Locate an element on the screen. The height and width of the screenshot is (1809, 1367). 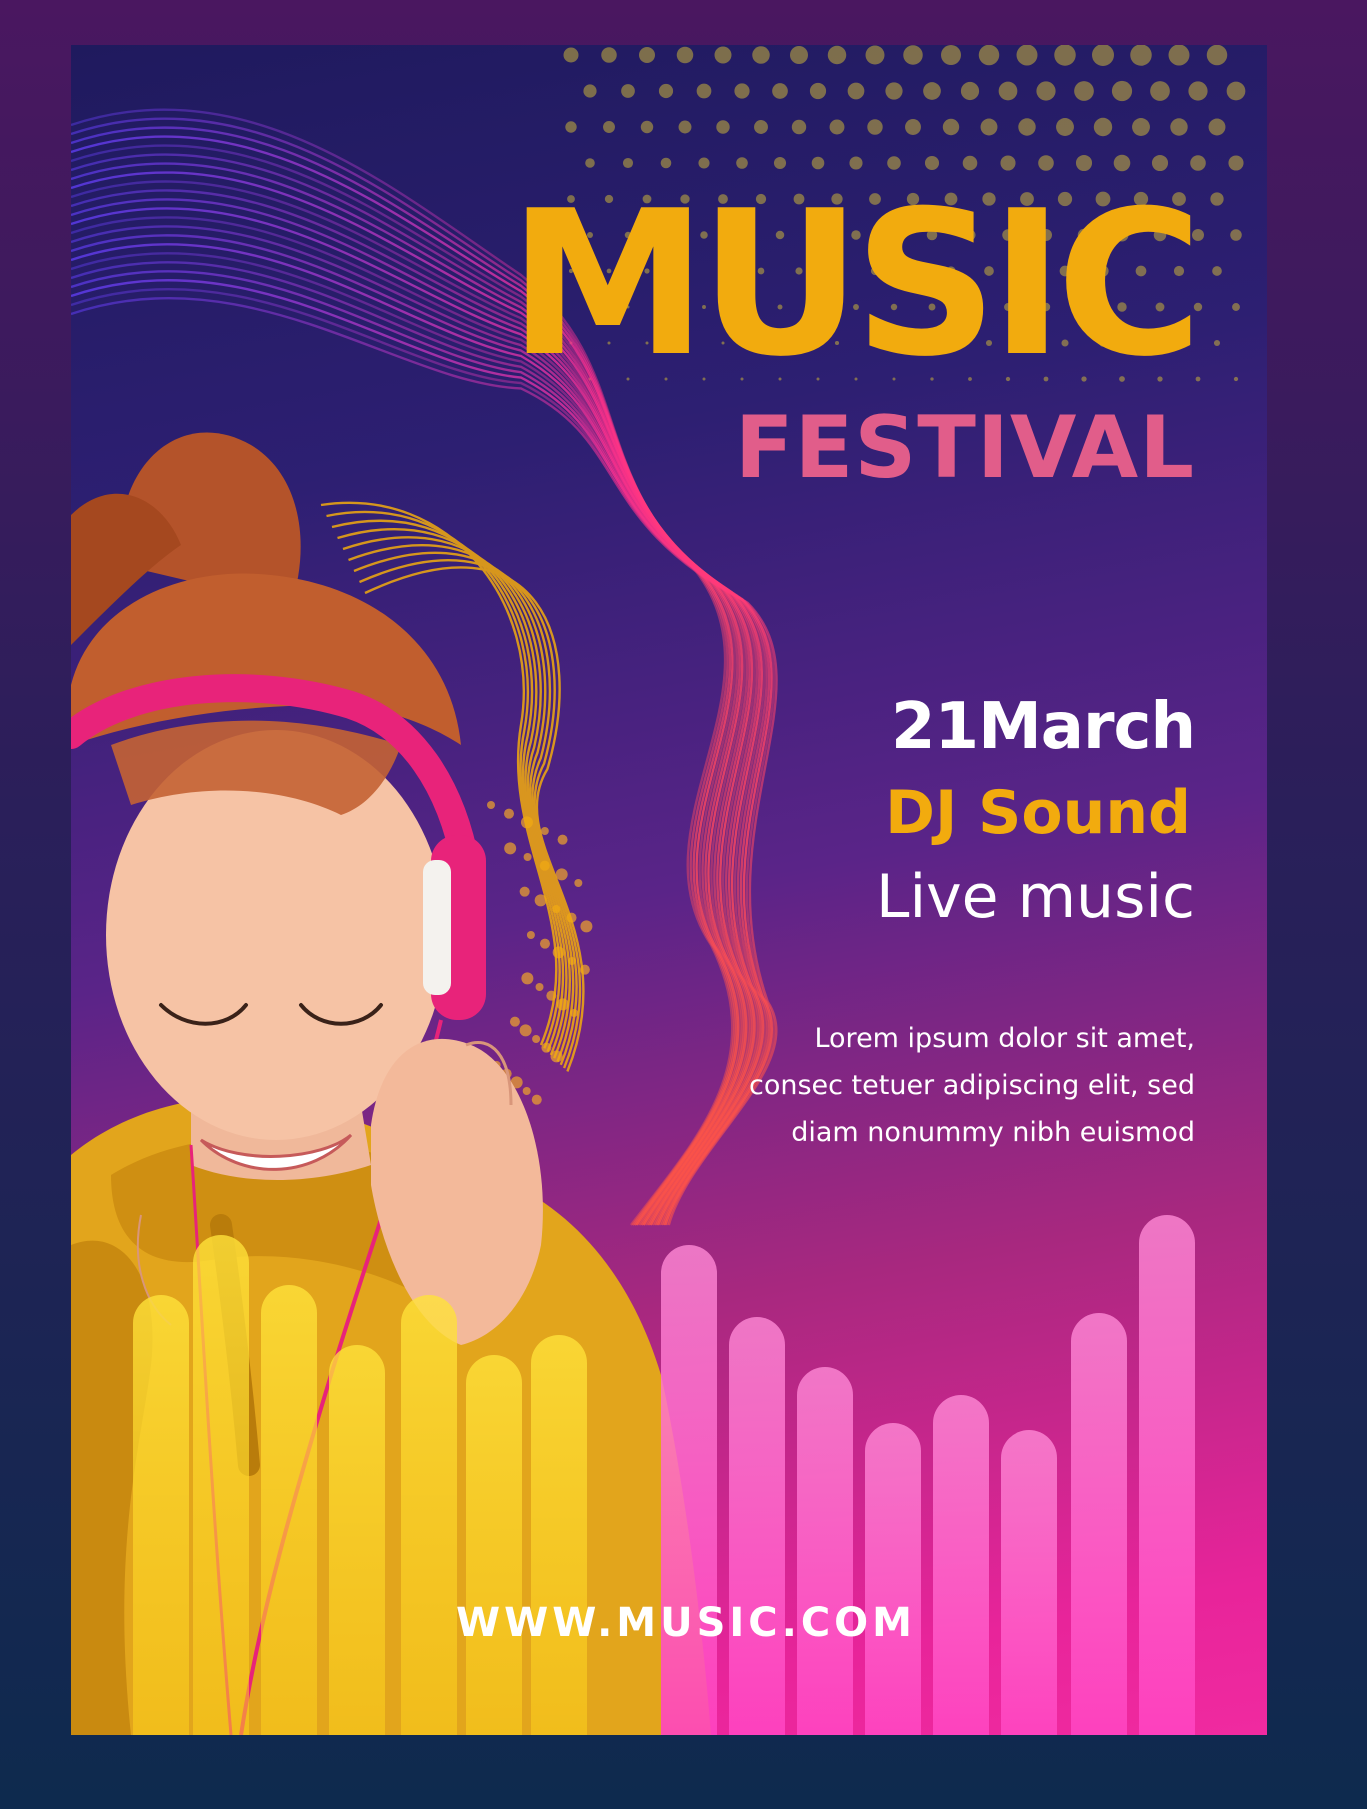
poster-subtitle: FESTIVAL is located at coordinates (964, 448).